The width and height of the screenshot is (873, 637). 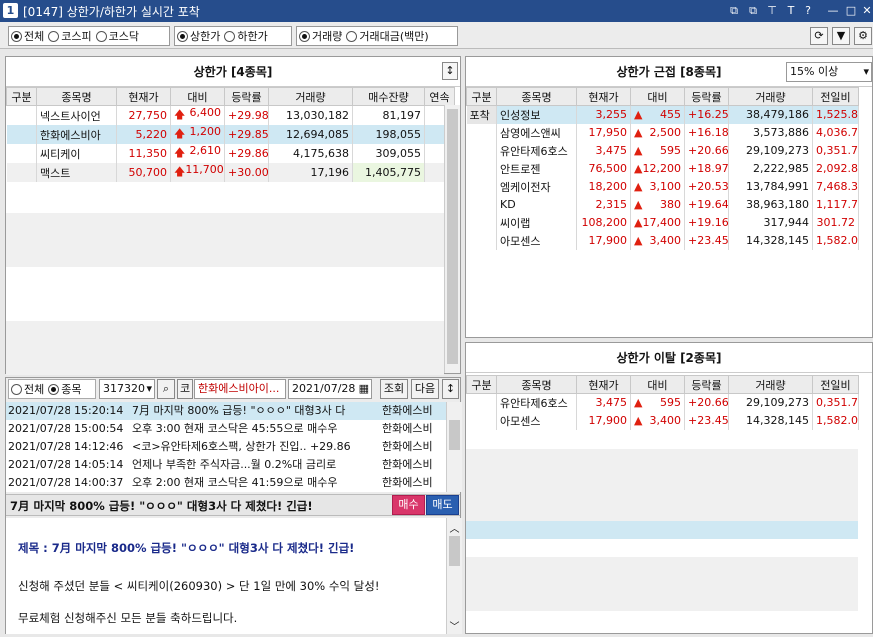 I want to click on buy-button: 매수, so click(x=408, y=505).